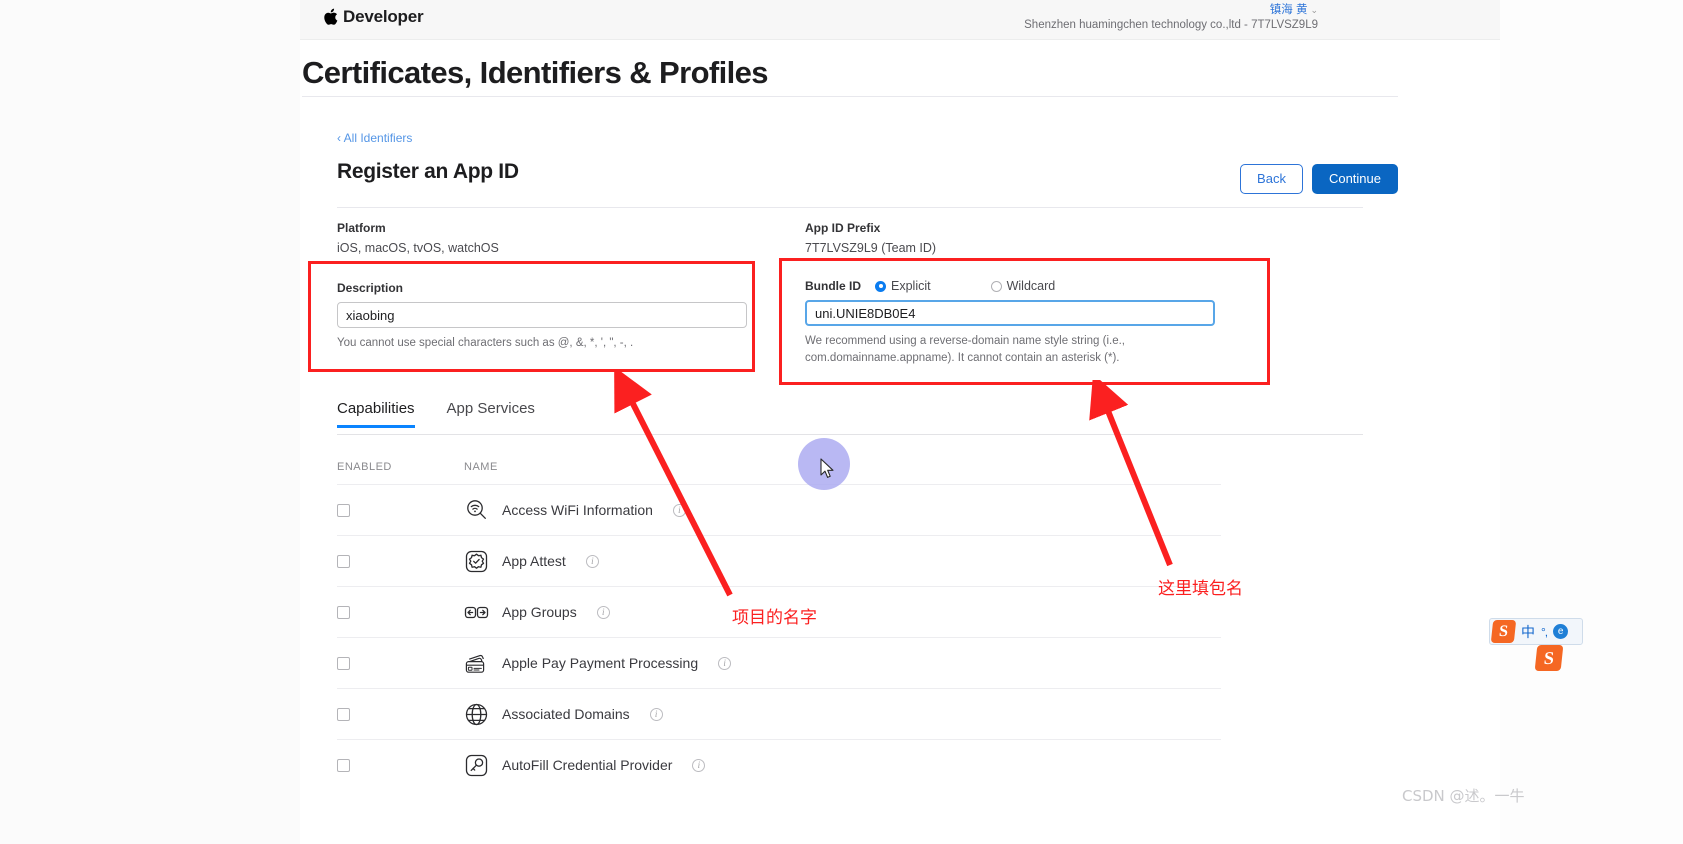  I want to click on cell-name: AutoFill Credential Provider i, so click(585, 765).